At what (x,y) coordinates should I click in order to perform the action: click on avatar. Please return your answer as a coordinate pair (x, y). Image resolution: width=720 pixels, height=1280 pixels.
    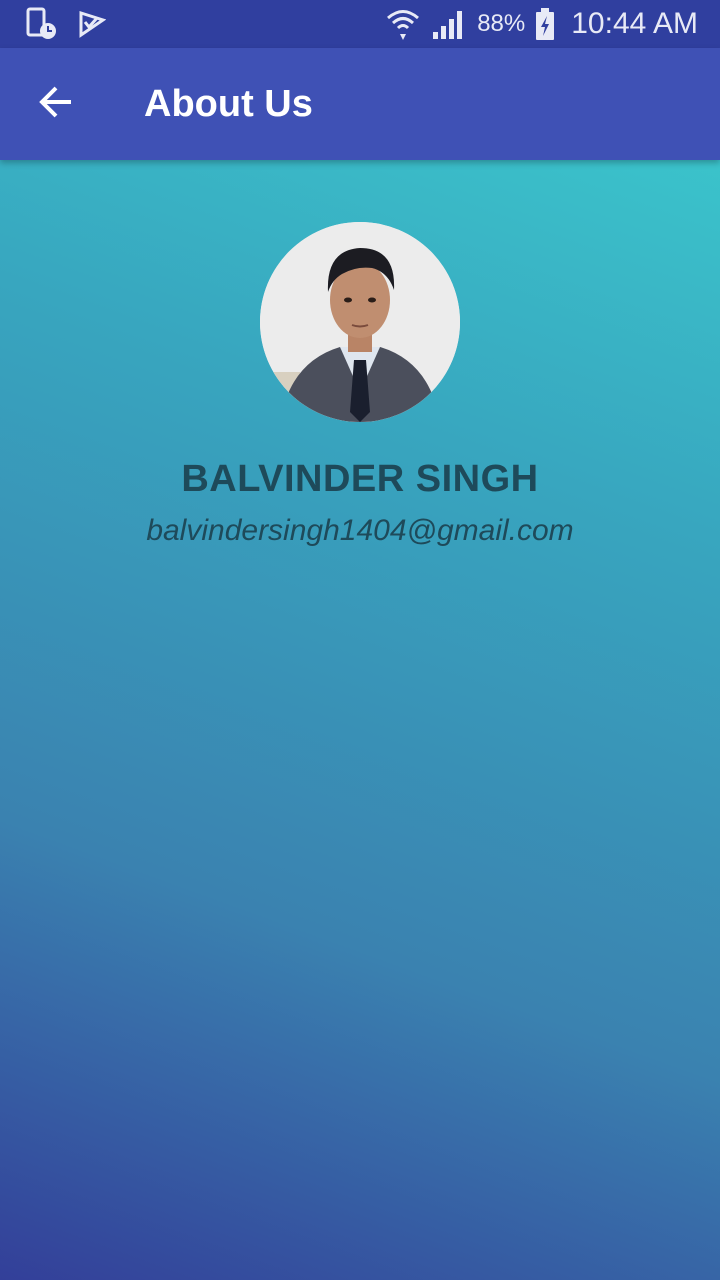
    Looking at the image, I should click on (360, 322).